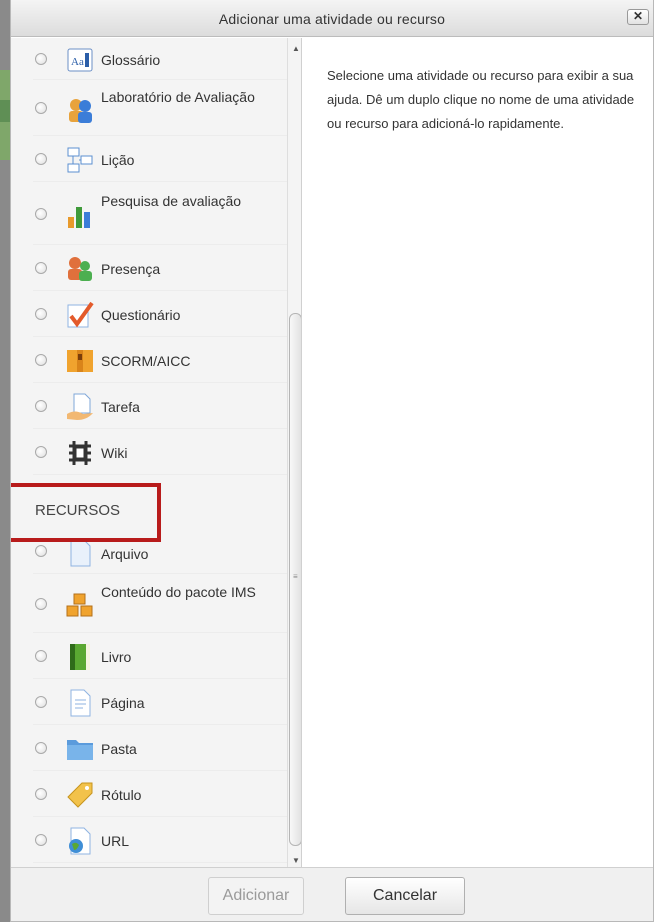 The width and height of the screenshot is (654, 922). I want to click on item-label: Questionário, so click(141, 315).